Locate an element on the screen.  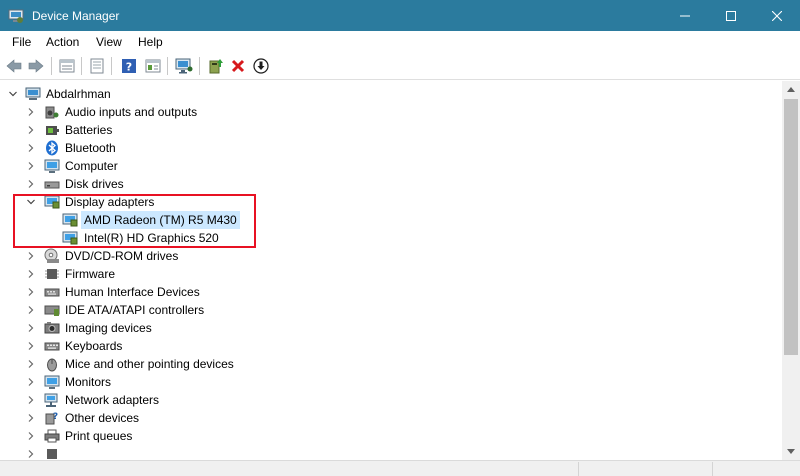
scan-hardware-button is located at coordinates (184, 66).